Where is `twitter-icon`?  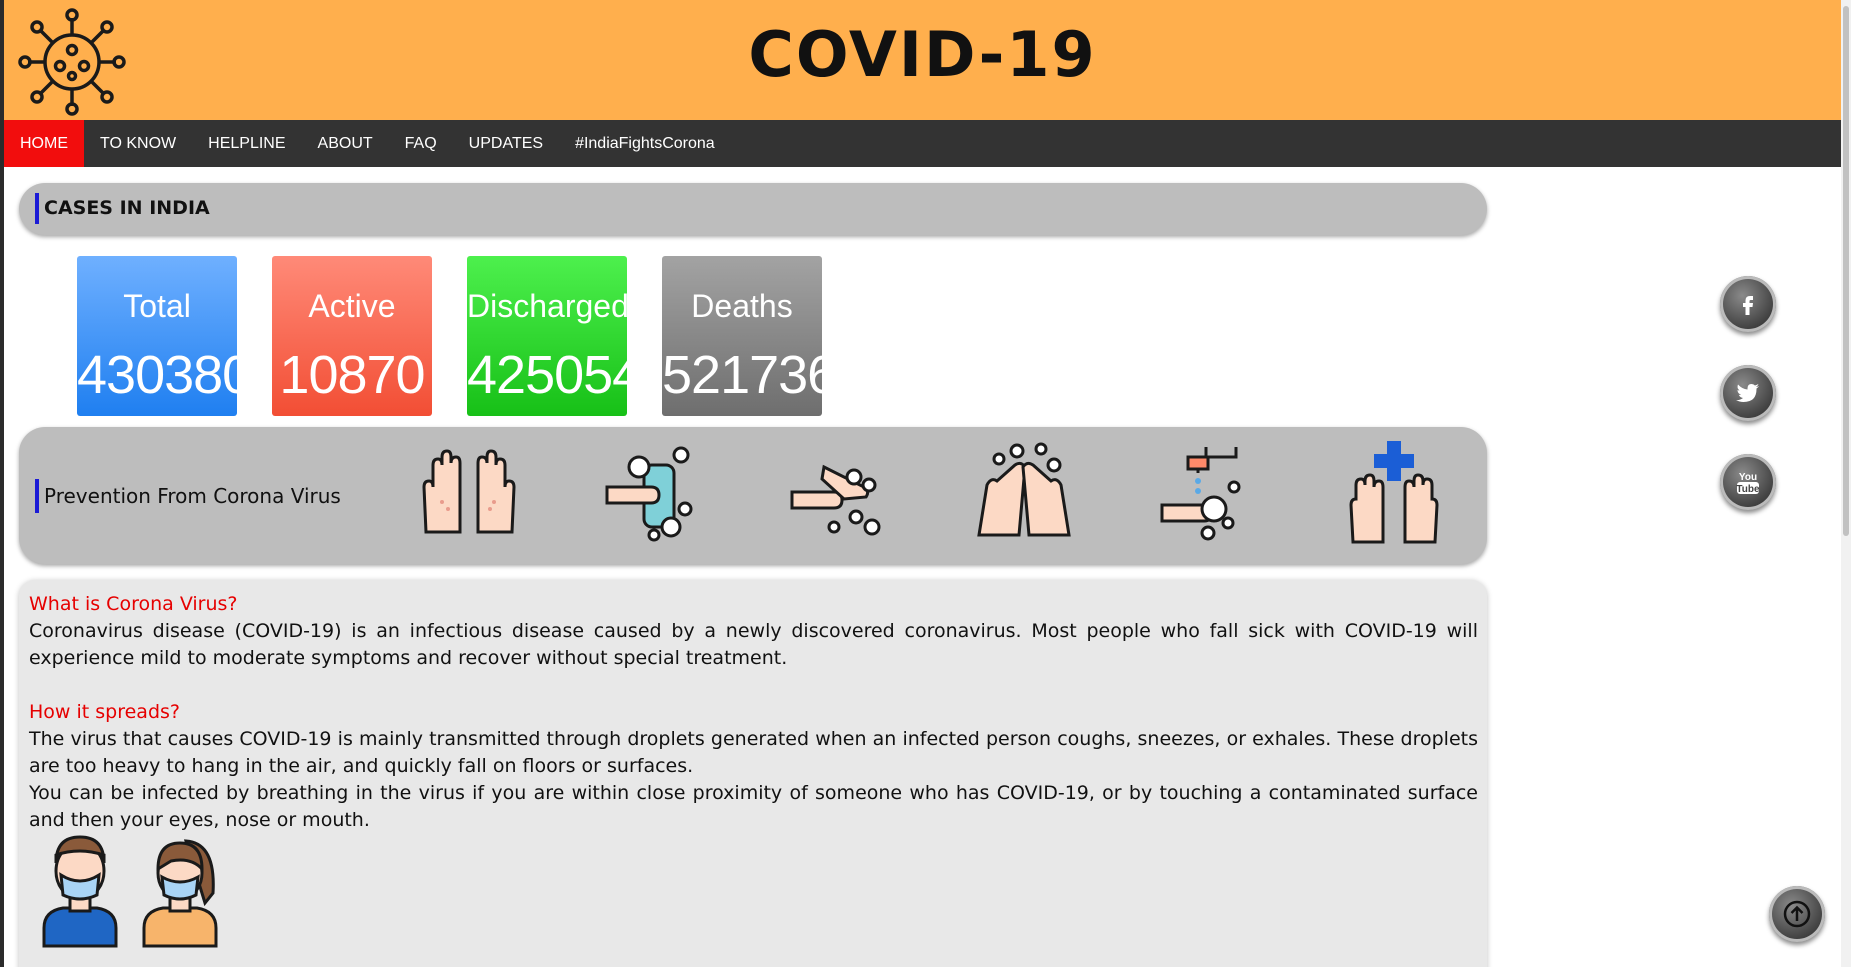 twitter-icon is located at coordinates (1747, 393).